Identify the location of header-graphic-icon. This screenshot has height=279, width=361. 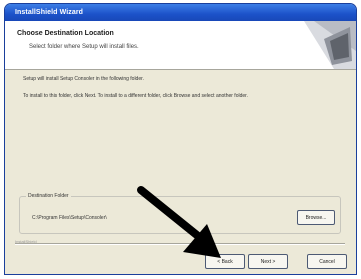
(330, 45).